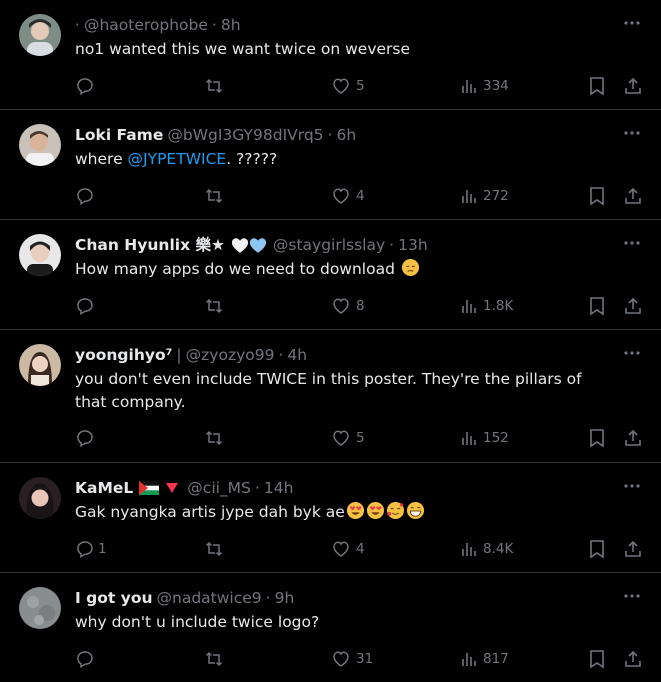 The width and height of the screenshot is (661, 682). What do you see at coordinates (172, 488) in the screenshot?
I see `red-triangle-icon` at bounding box center [172, 488].